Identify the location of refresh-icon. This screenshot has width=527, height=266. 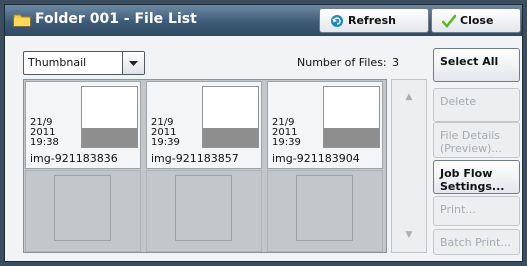
(337, 21).